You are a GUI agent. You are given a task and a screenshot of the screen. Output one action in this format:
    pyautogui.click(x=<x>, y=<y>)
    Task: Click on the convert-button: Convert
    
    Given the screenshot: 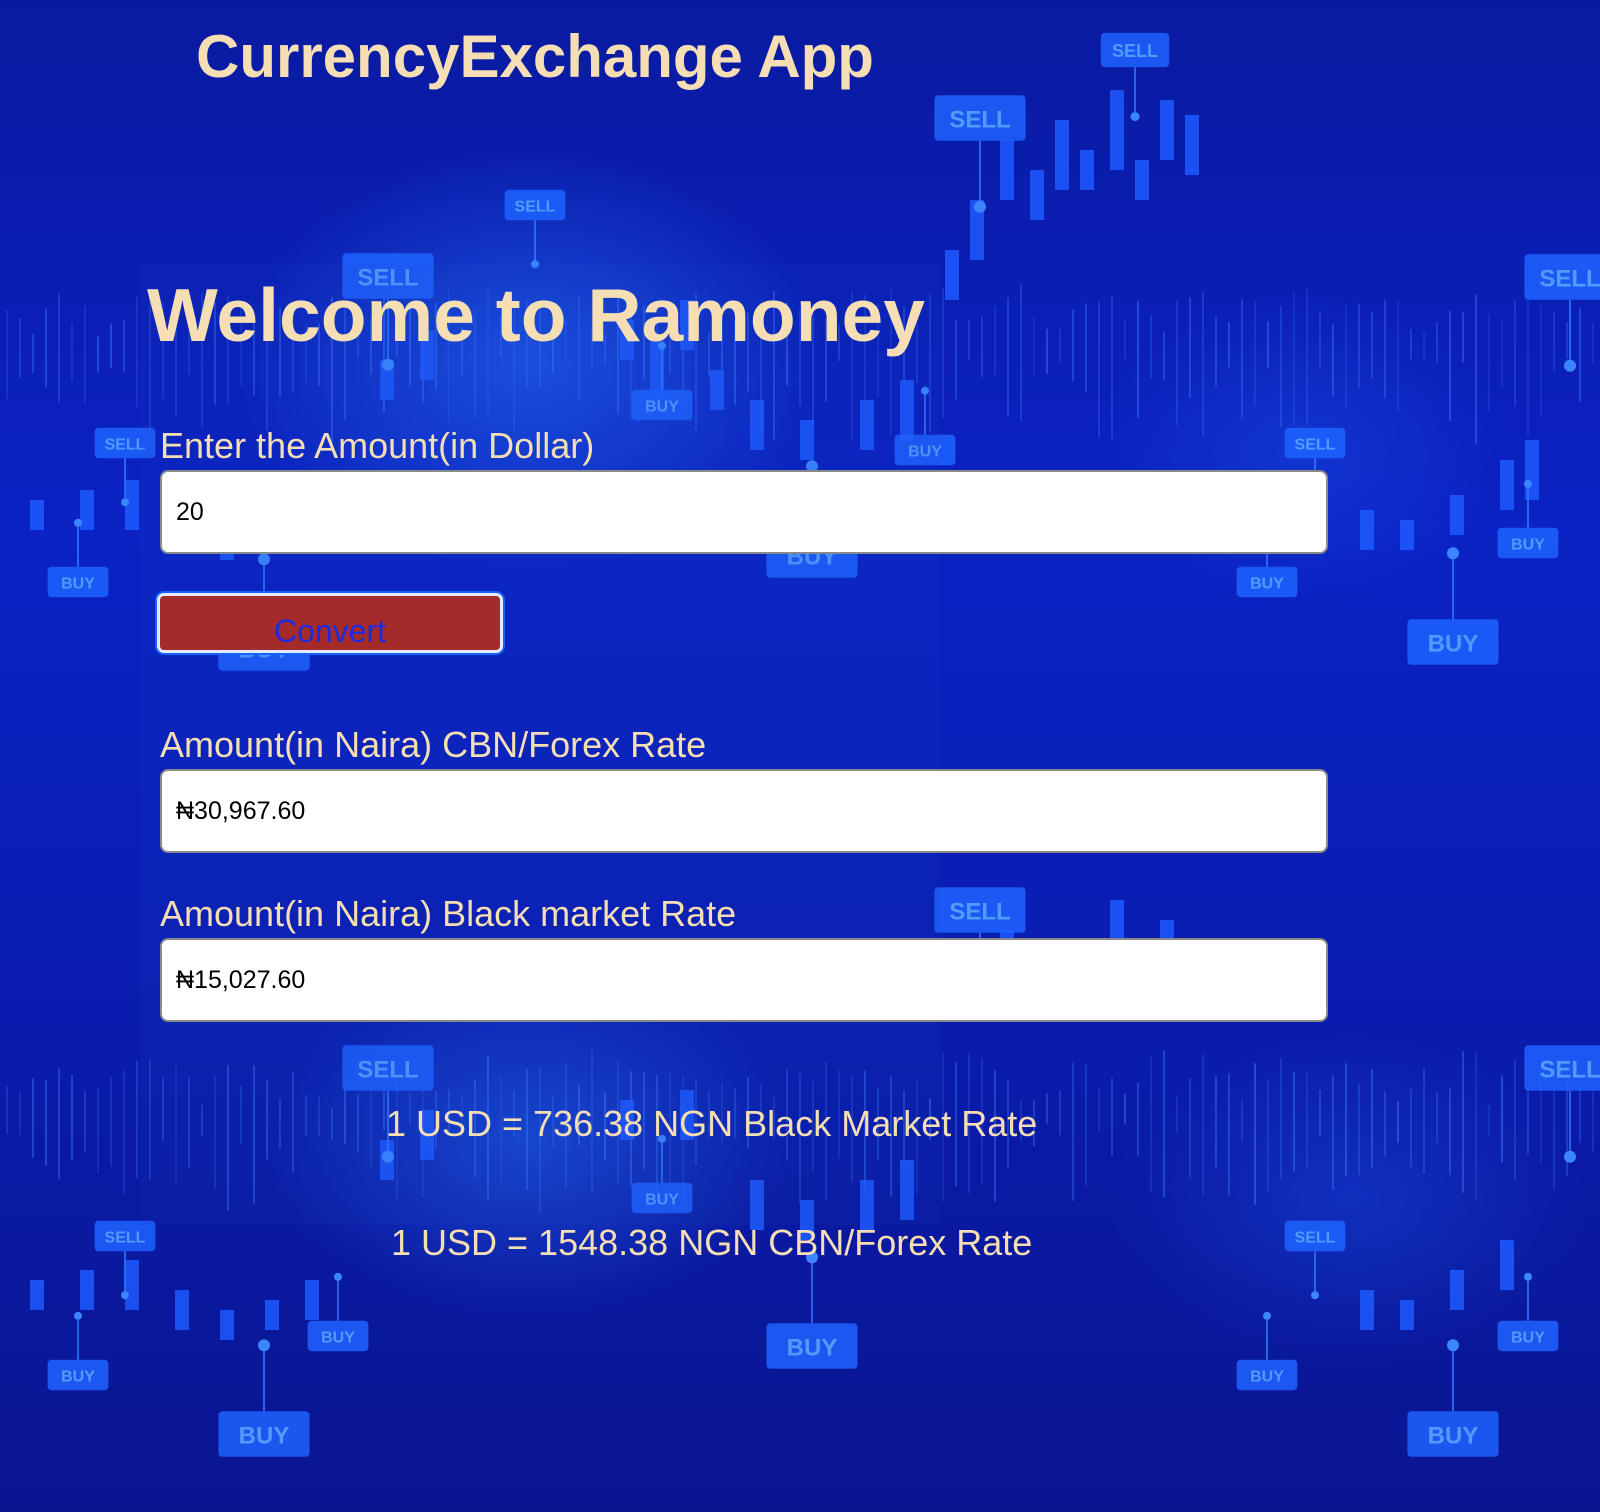 What is the action you would take?
    pyautogui.click(x=330, y=623)
    